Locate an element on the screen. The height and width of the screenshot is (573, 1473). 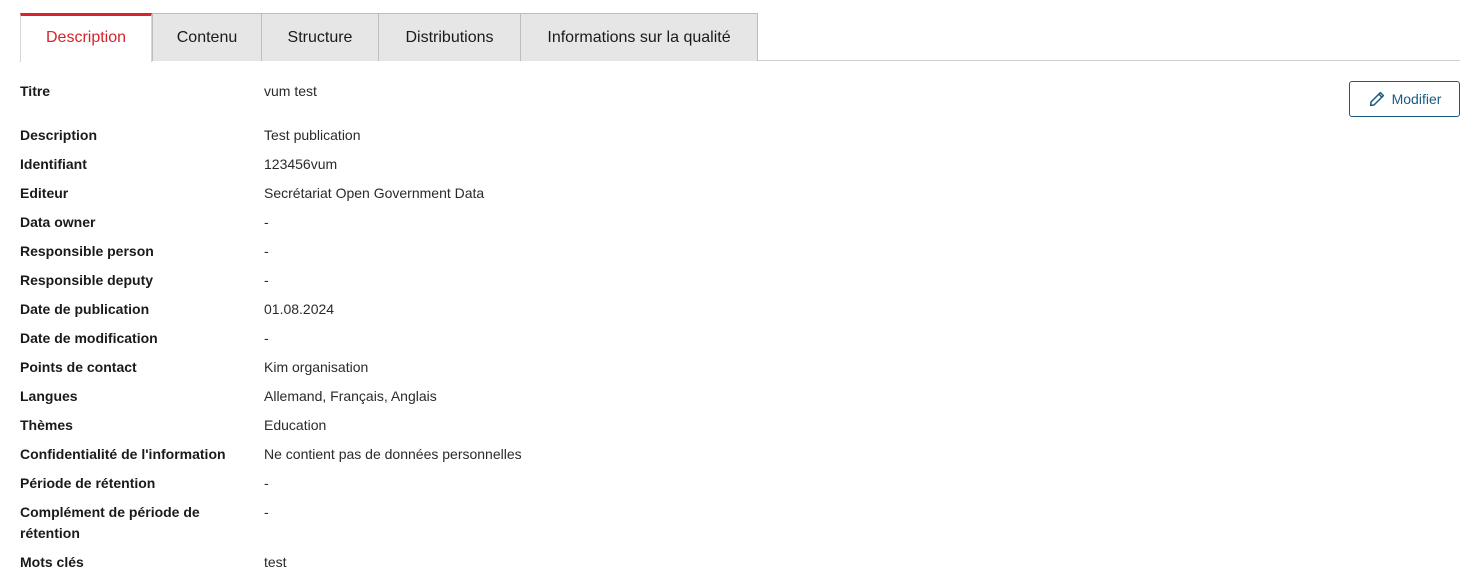
field-value-mots-cles: test is located at coordinates (275, 562).